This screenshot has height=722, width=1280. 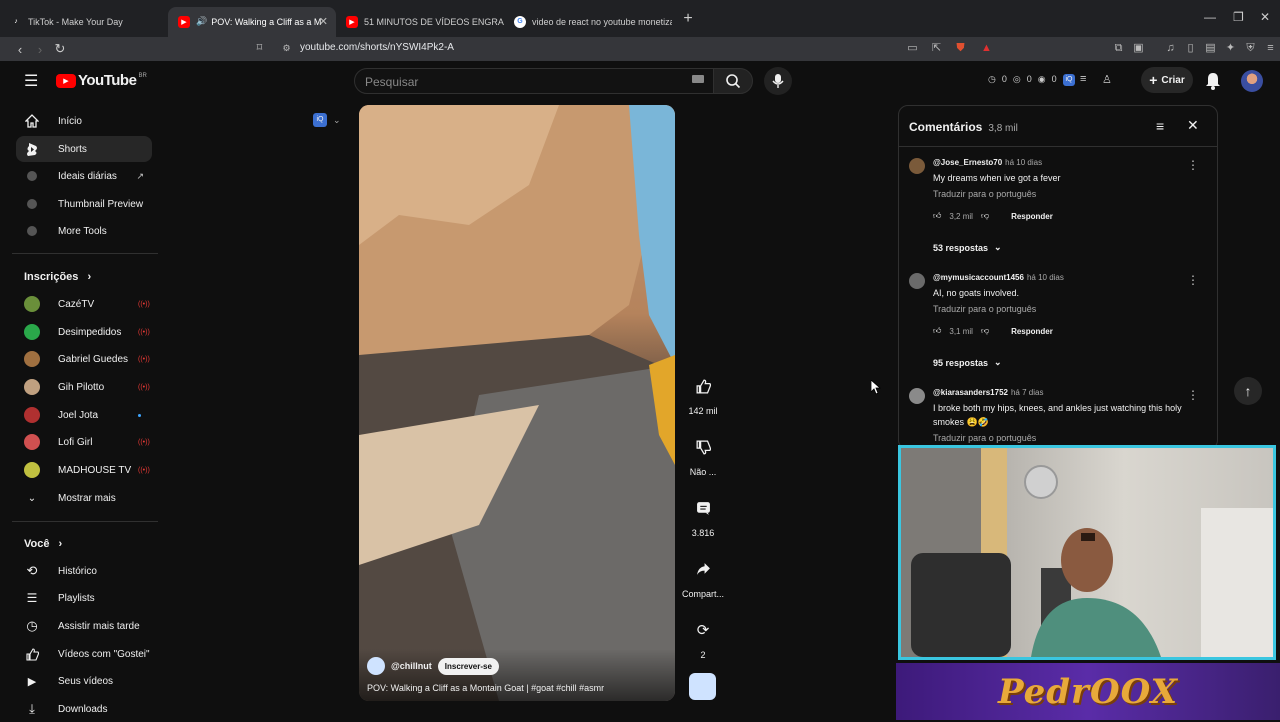 What do you see at coordinates (1230, 48) in the screenshot?
I see `leo-icon: ✦` at bounding box center [1230, 48].